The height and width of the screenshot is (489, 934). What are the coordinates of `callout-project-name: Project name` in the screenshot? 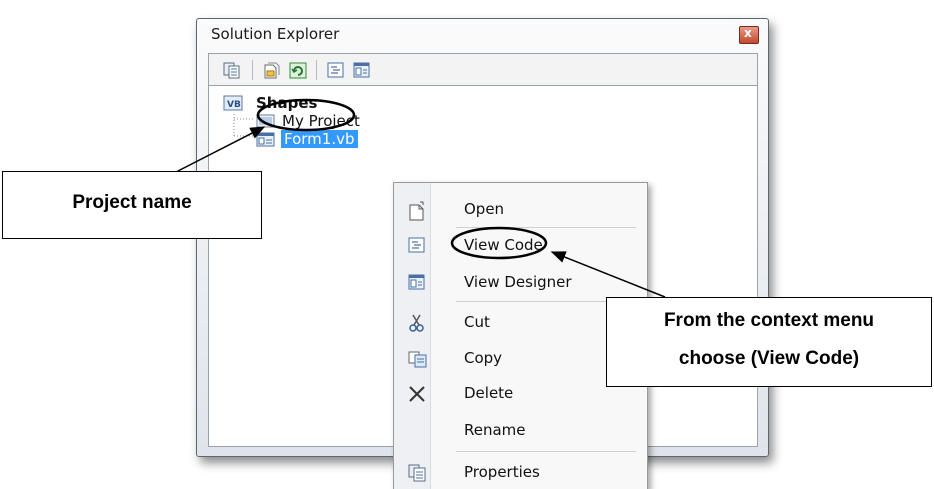 It's located at (132, 205).